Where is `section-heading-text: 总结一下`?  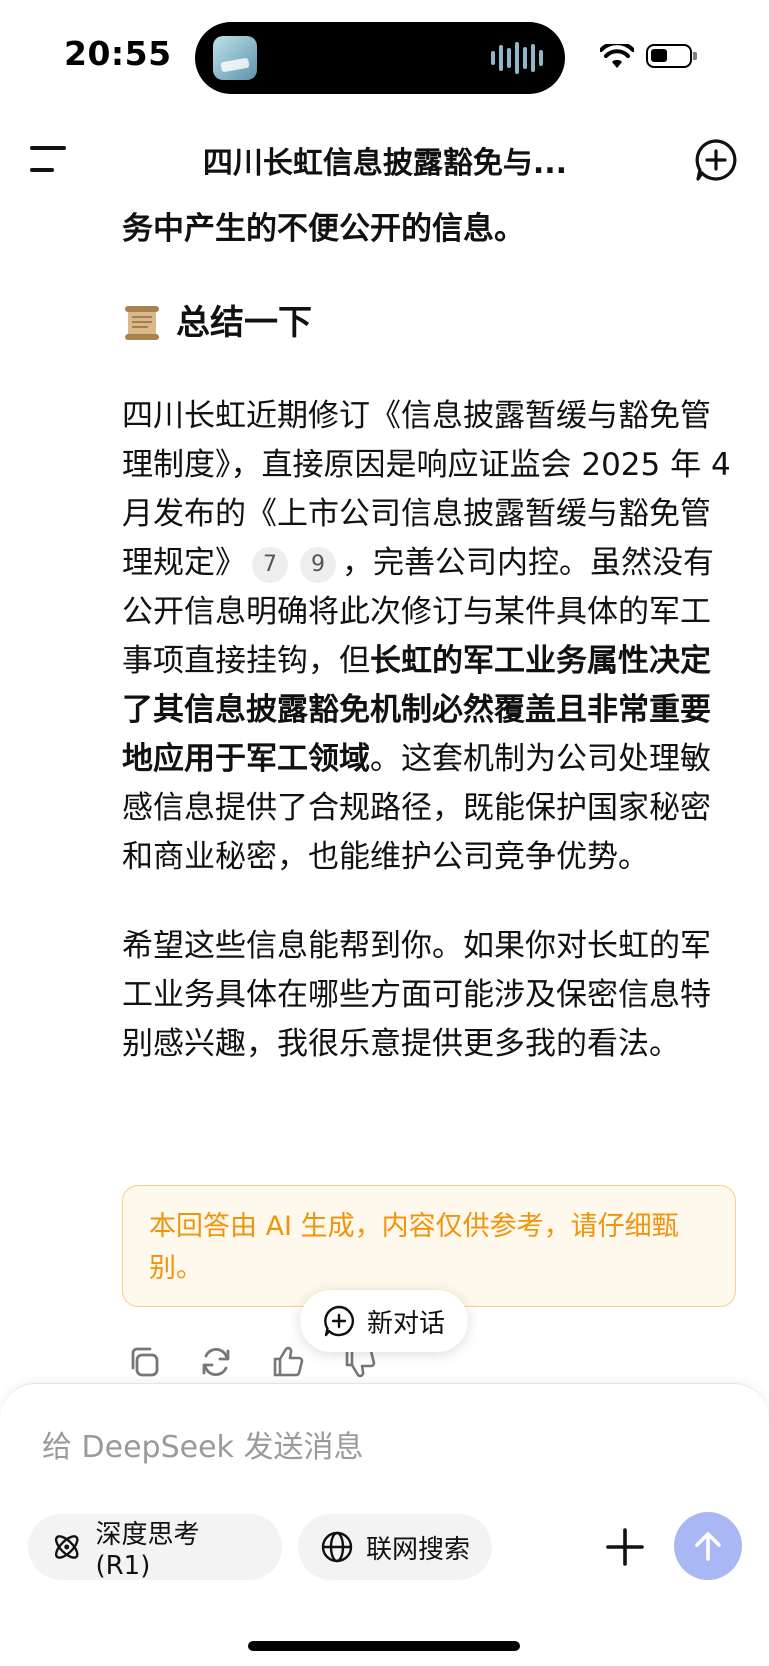
section-heading-text: 总结一下 is located at coordinates (244, 322).